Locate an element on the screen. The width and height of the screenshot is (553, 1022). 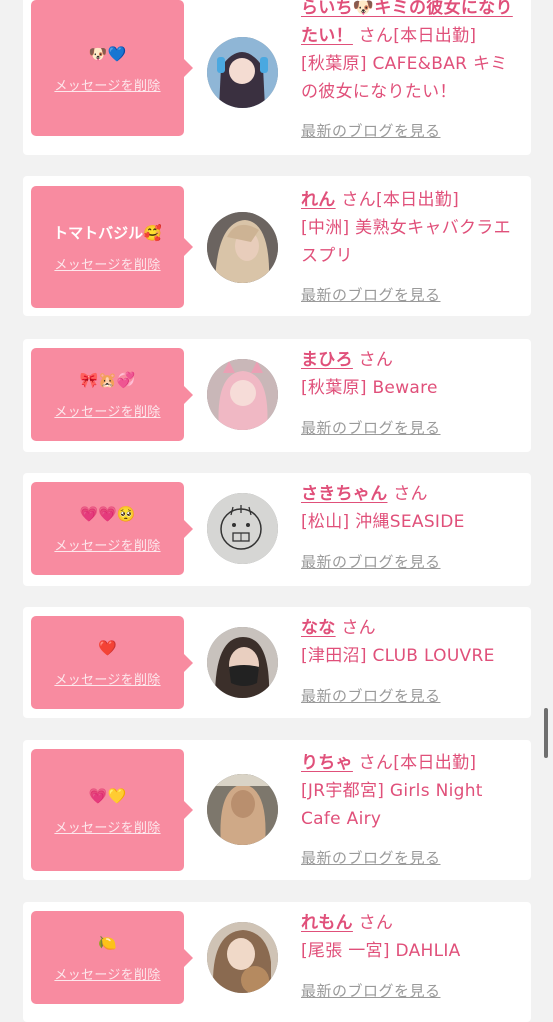
message-bubble: 💗💛 メッセージを削除 is located at coordinates (112, 810).